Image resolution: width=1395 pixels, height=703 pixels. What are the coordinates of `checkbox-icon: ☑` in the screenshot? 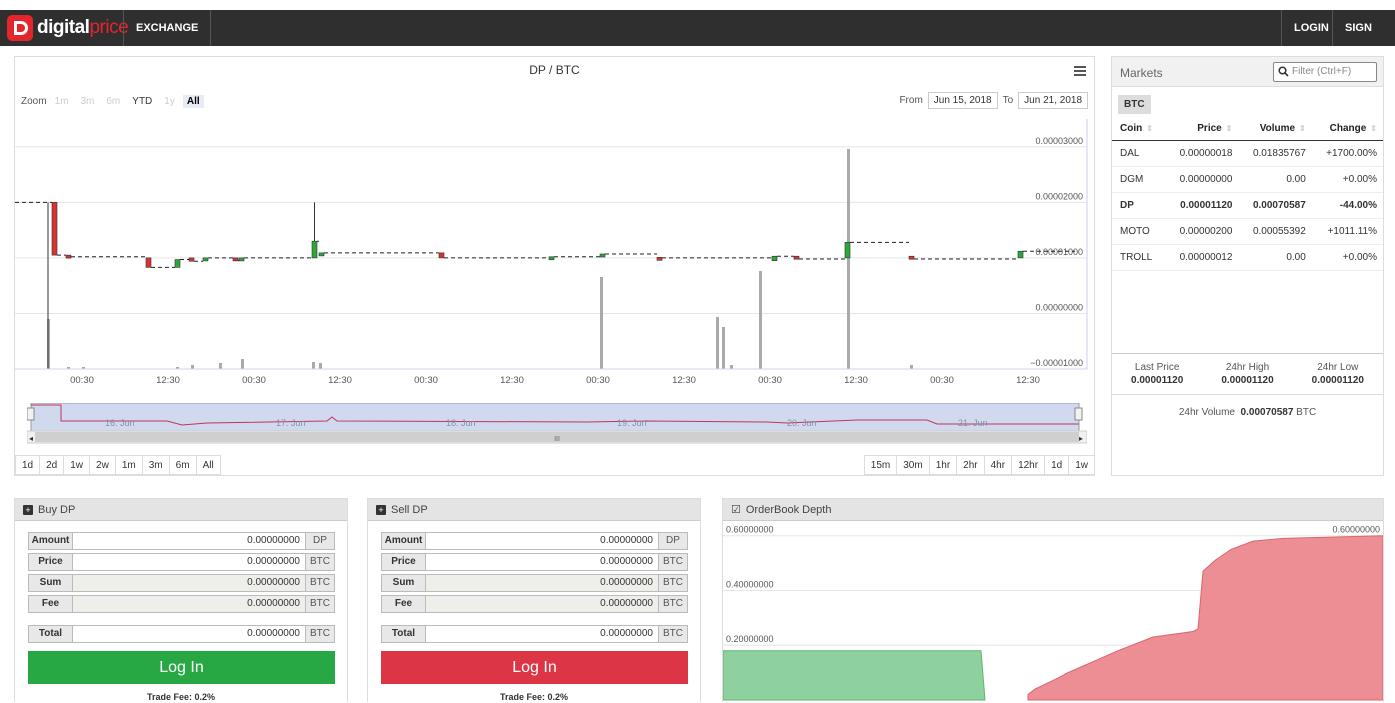 It's located at (736, 509).